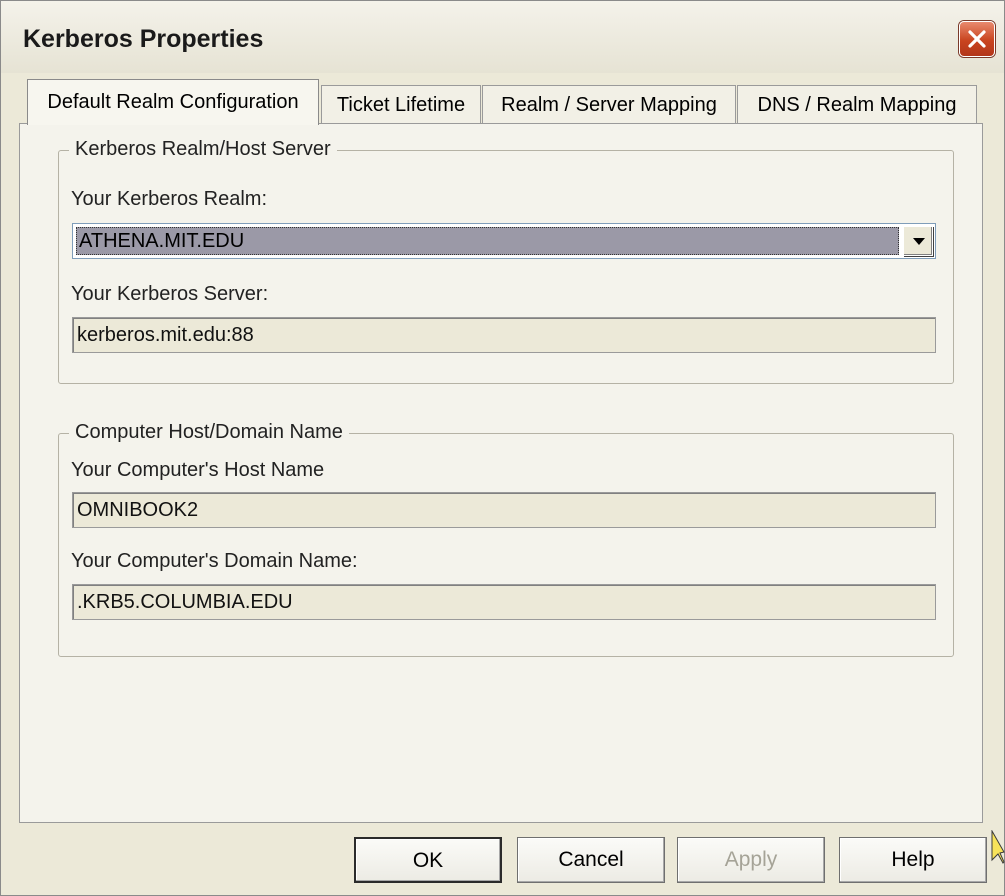 This screenshot has width=1005, height=896. Describe the element at coordinates (198, 470) in the screenshot. I see `host-name-label: Your Computer's Host Name` at that location.